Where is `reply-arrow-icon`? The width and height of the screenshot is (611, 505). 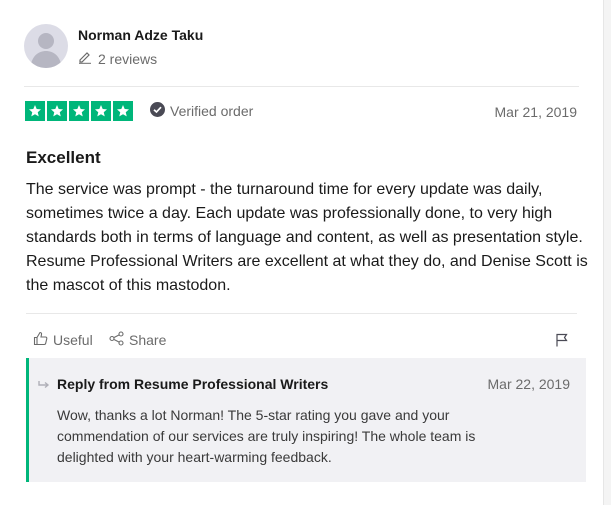
reply-arrow-icon is located at coordinates (44, 386).